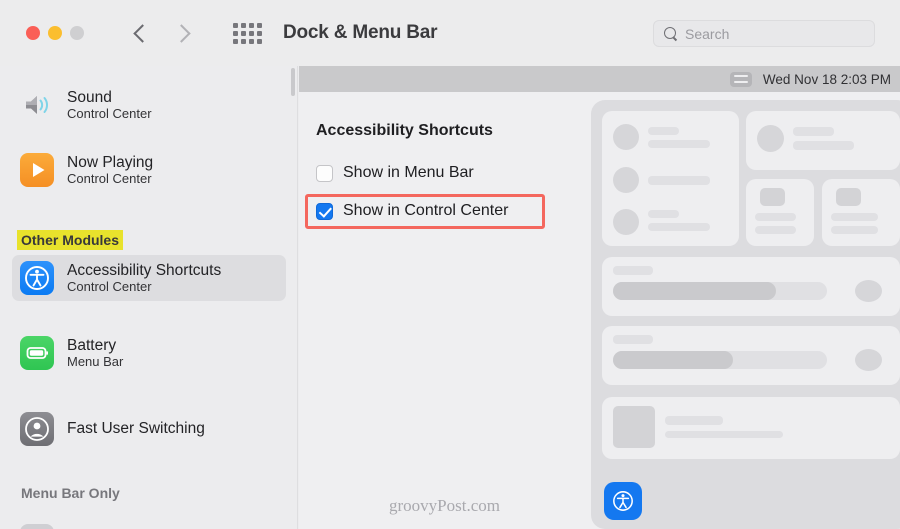  I want to click on sidebar-group-other-modules: Other Modules, so click(70, 240).